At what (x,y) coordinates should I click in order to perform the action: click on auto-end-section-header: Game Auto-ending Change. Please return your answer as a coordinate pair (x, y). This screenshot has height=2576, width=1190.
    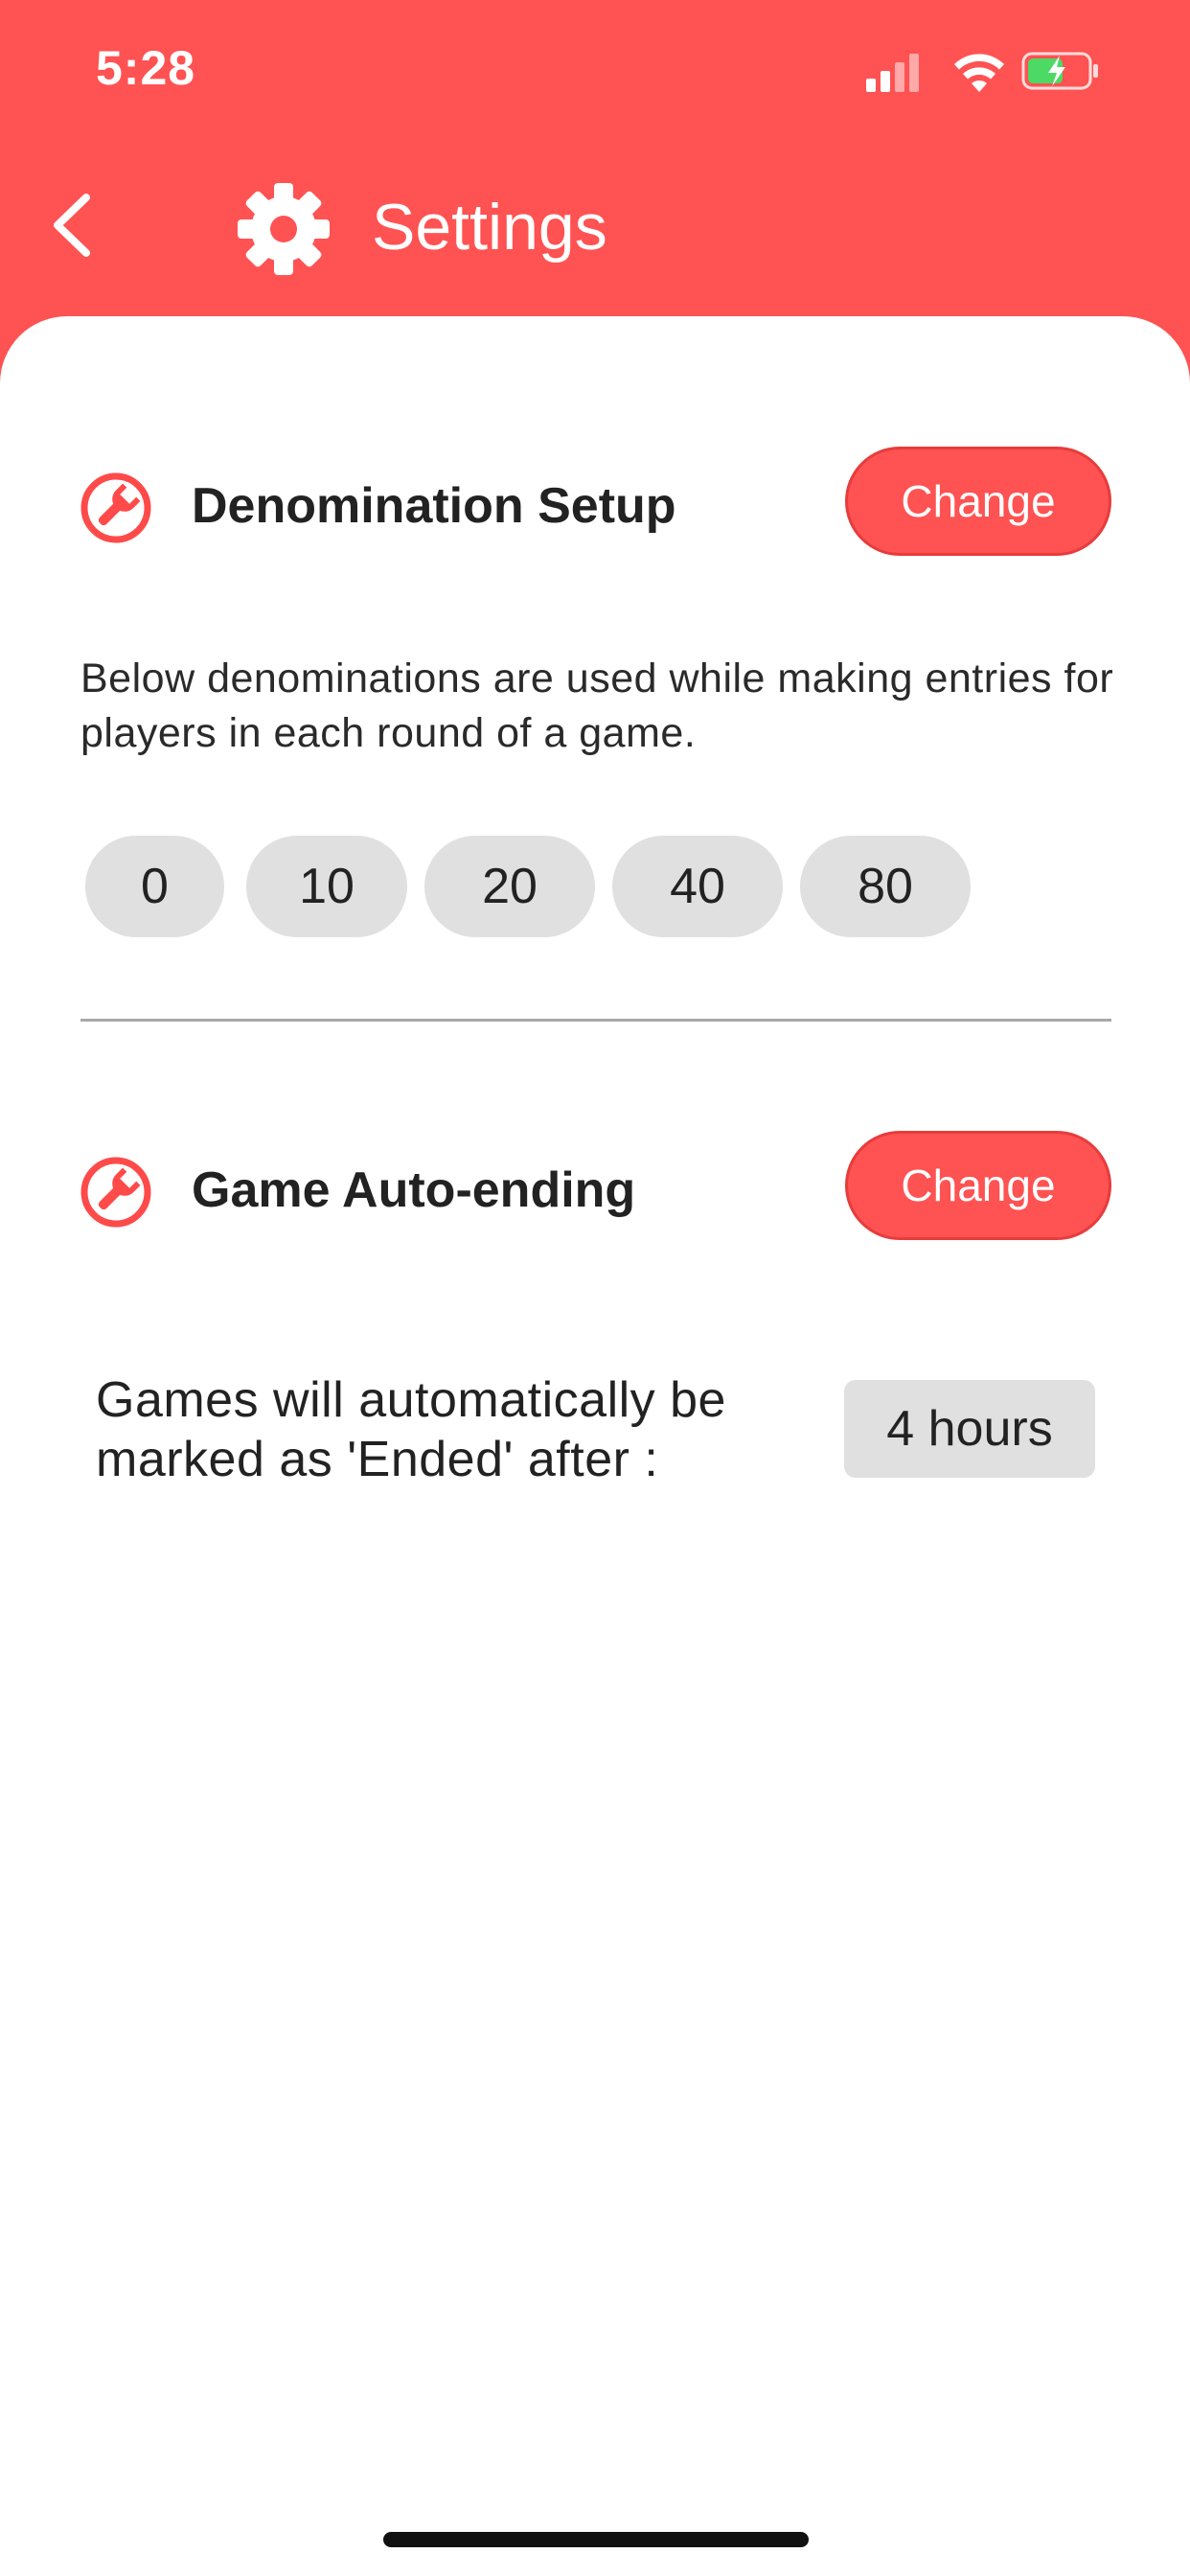
    Looking at the image, I should click on (595, 1185).